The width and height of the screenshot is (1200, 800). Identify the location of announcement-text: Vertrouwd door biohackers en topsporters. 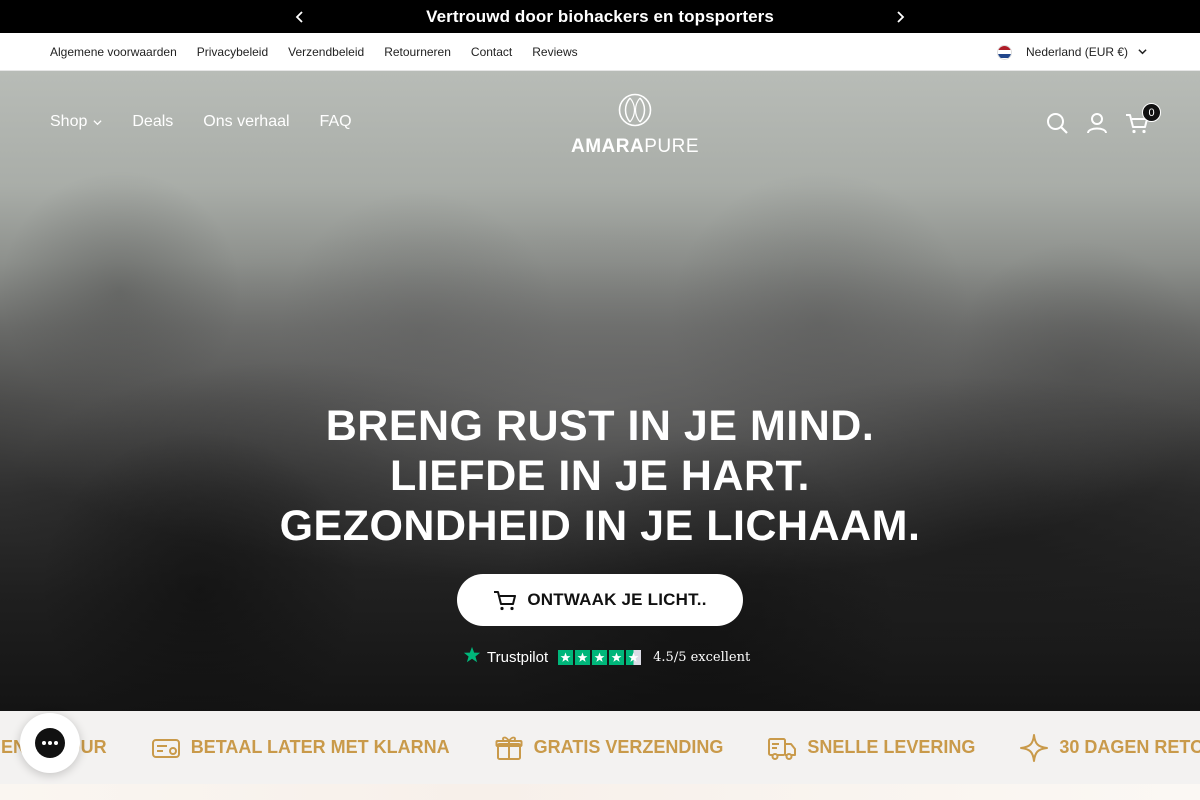
(600, 16).